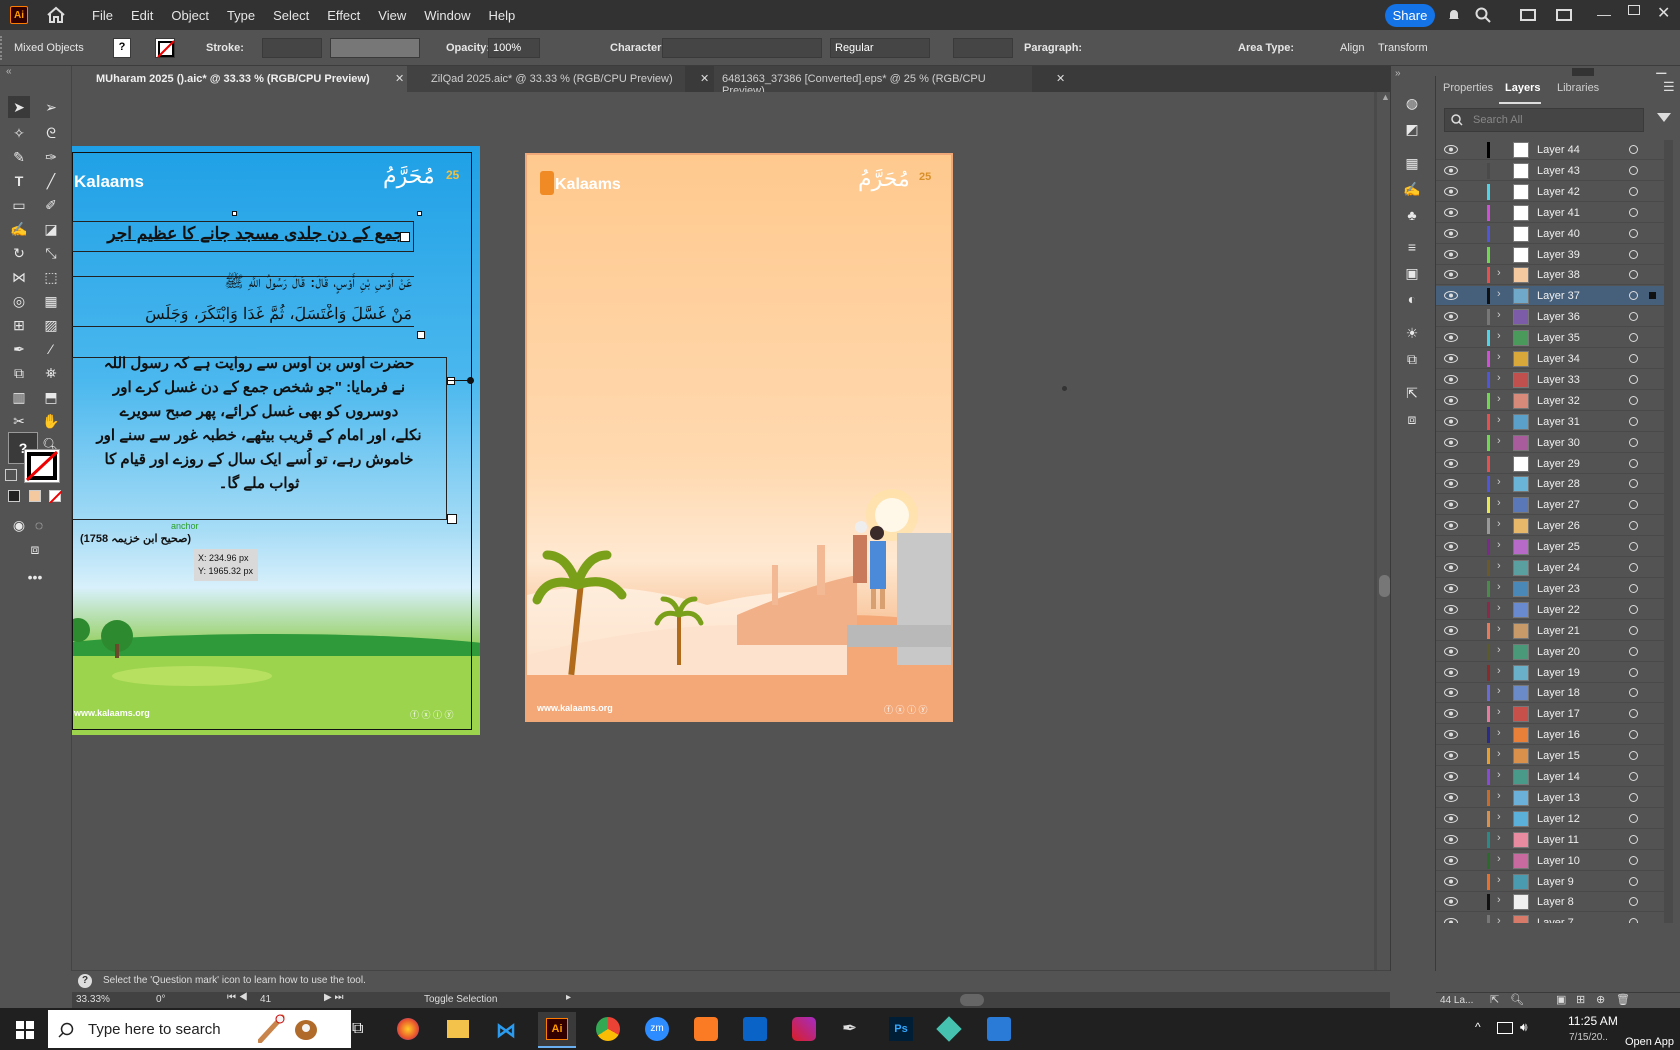 Image resolution: width=1680 pixels, height=1050 pixels. Describe the element at coordinates (1550, 505) in the screenshot. I see `layer-row: › Layer 27` at that location.